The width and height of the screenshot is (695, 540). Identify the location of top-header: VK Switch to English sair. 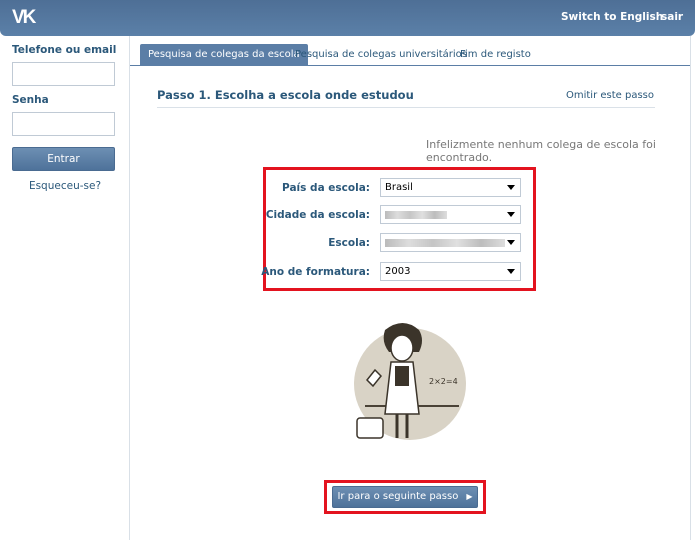
(347, 18).